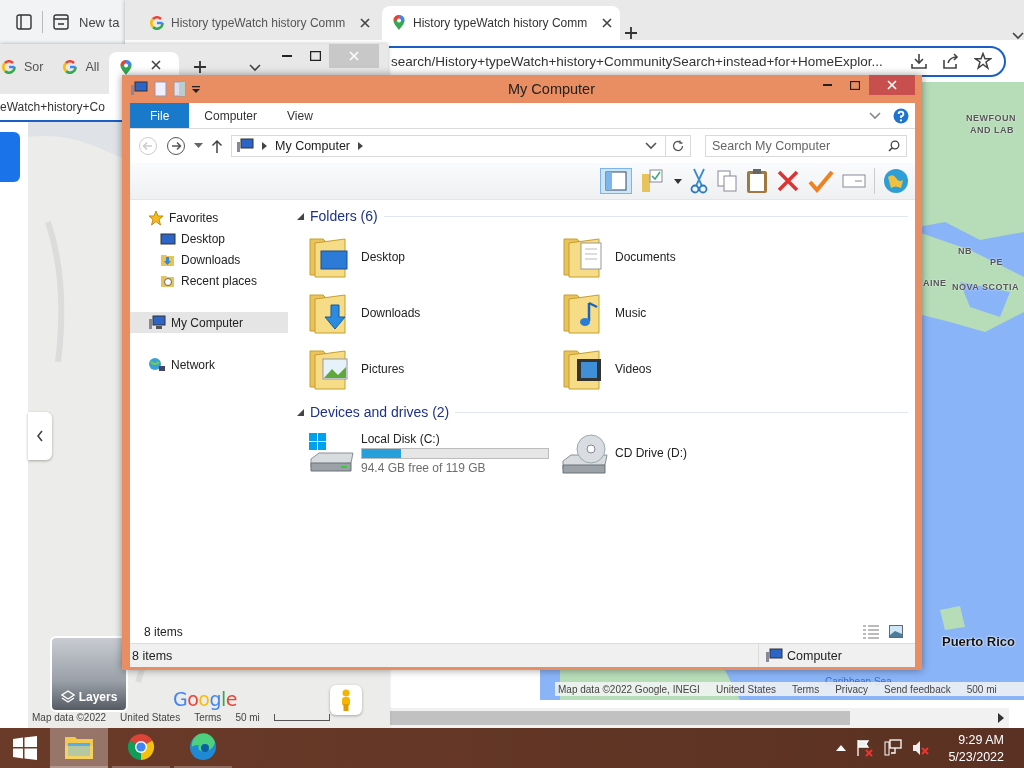 This screenshot has height=768, width=1024. Describe the element at coordinates (678, 453) in the screenshot. I see `drive-item: CD Drive (D:)` at that location.